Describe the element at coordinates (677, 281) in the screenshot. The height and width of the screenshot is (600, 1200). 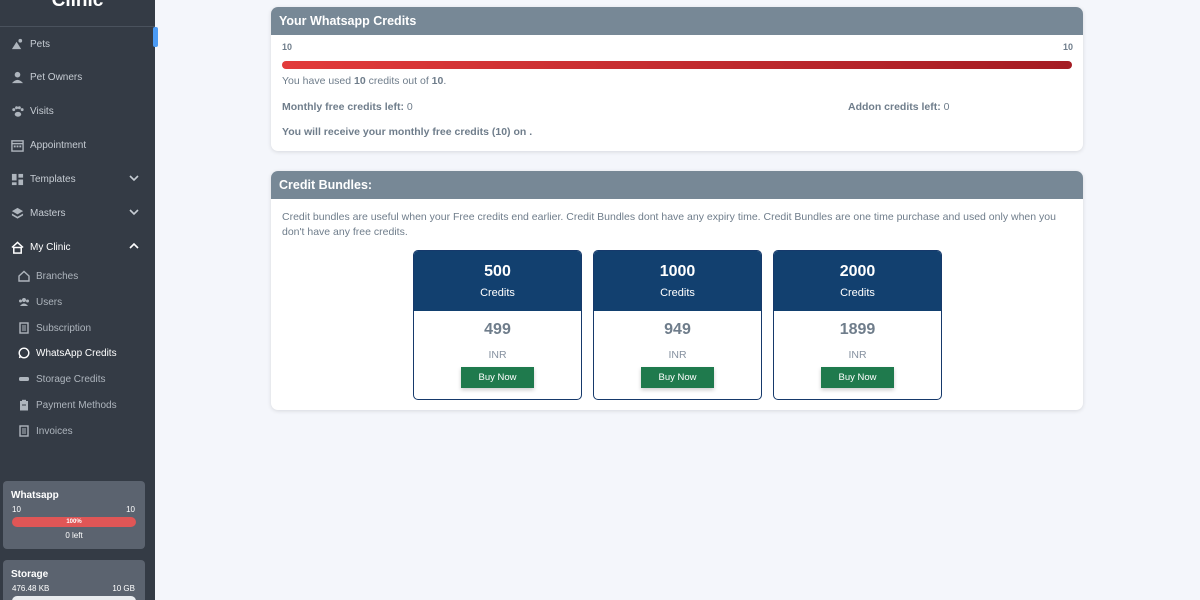
I see `bundle-header: 1000 Credits` at that location.